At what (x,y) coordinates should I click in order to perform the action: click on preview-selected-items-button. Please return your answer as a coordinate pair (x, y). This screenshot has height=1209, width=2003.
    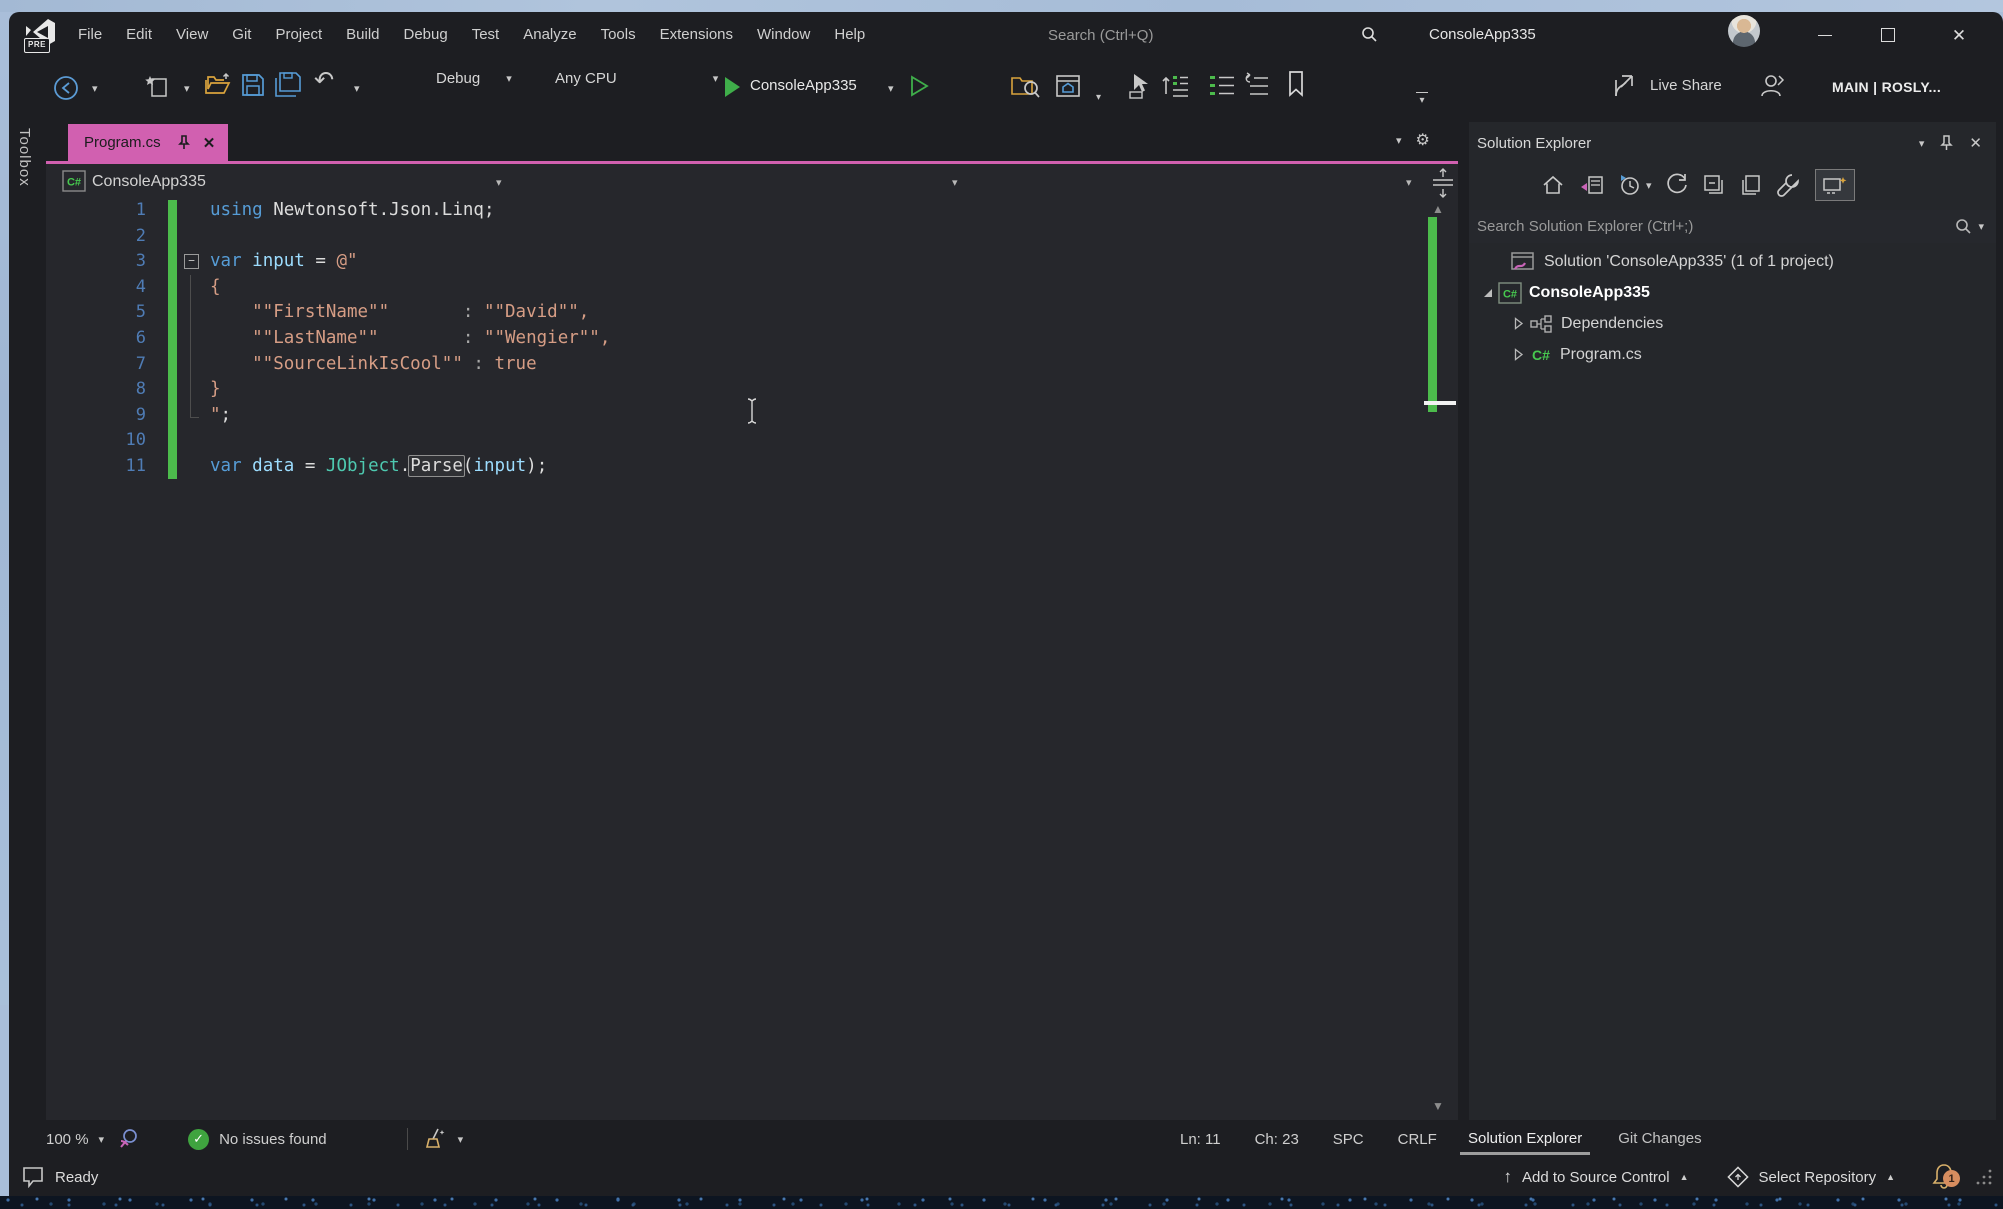
    Looking at the image, I should click on (1834, 185).